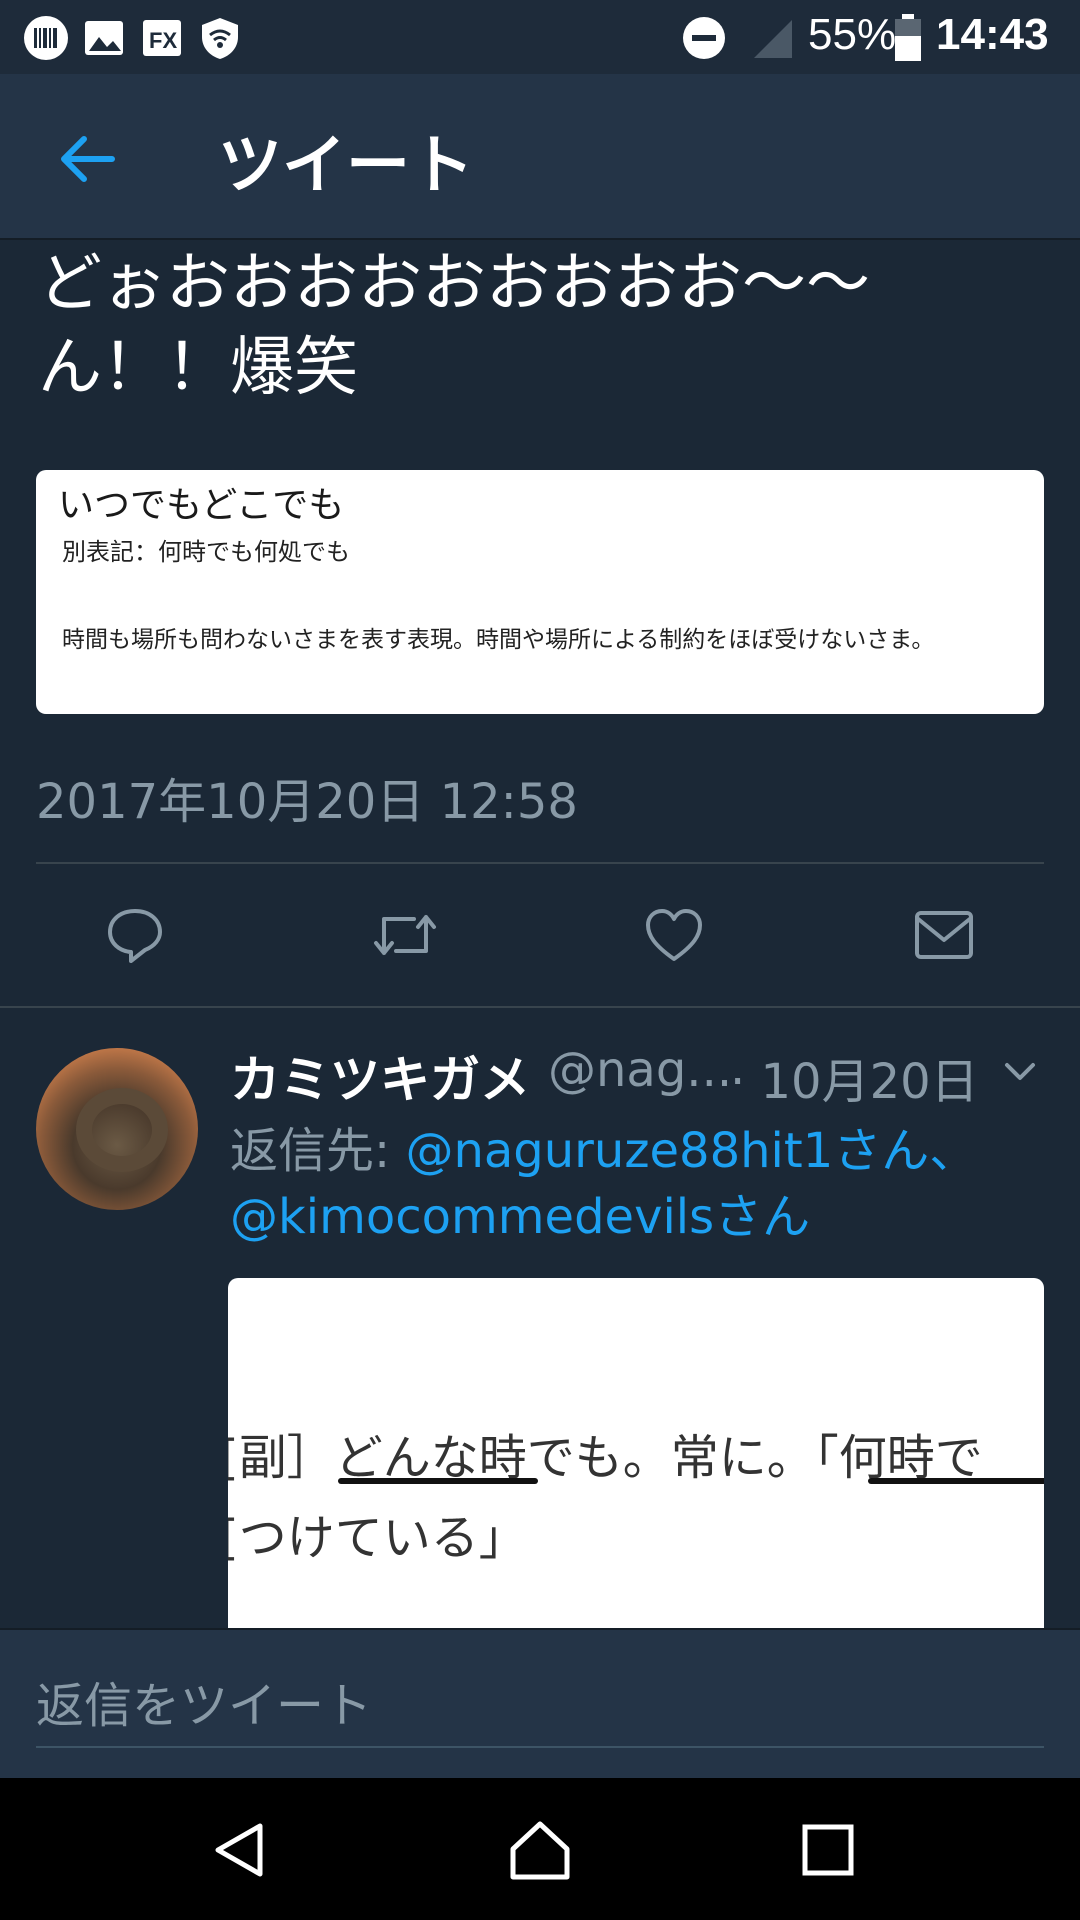 This screenshot has width=1080, height=1920. I want to click on reply-menu-button, so click(1020, 1072).